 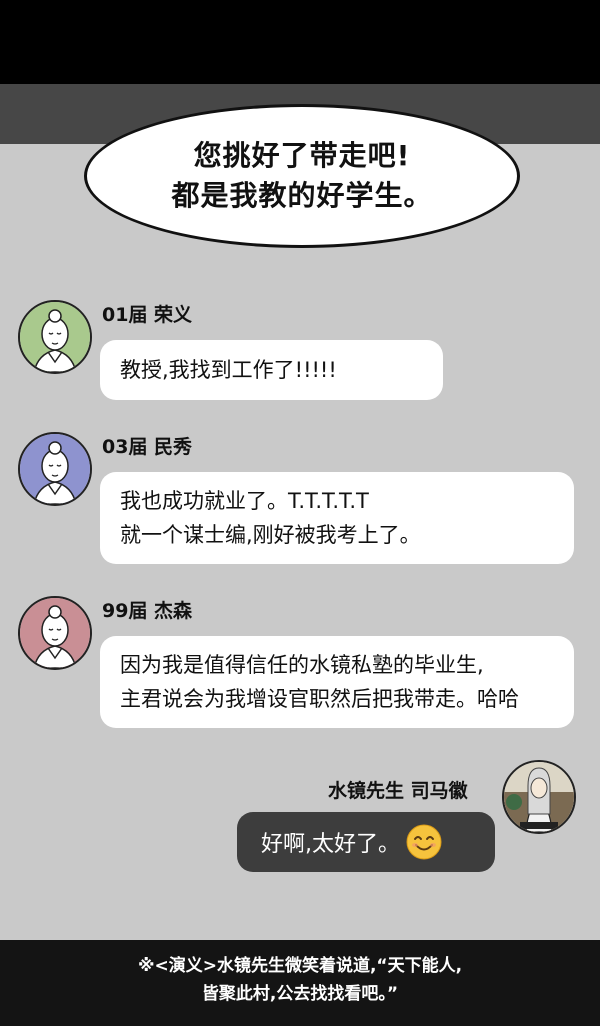 I want to click on smiling-face-icon, so click(x=424, y=842).